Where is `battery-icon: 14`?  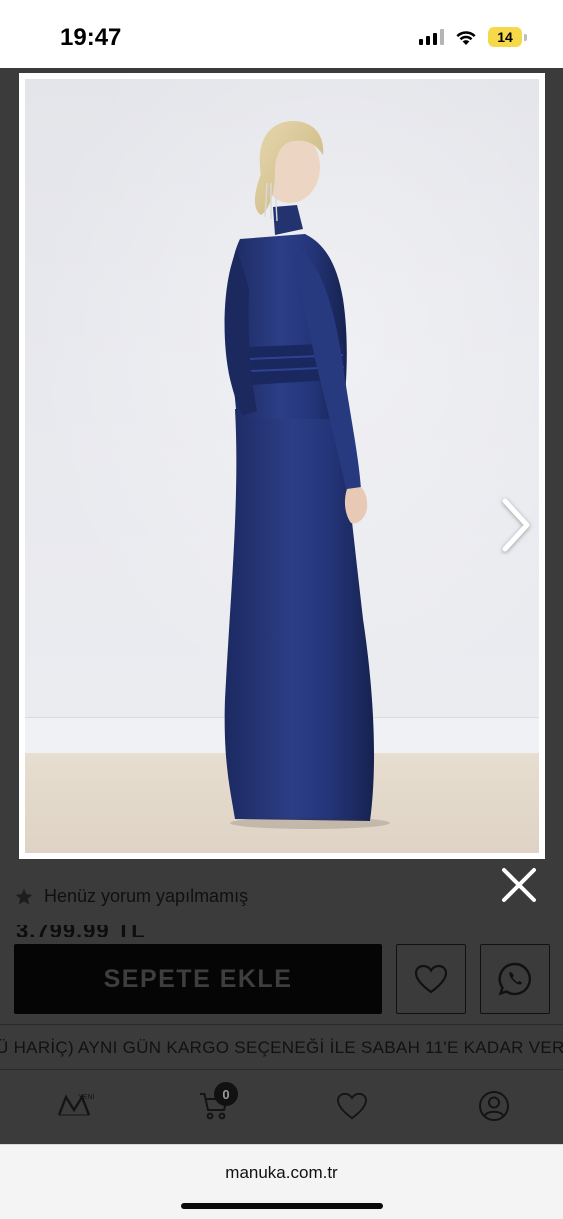
battery-icon: 14 is located at coordinates (507, 37).